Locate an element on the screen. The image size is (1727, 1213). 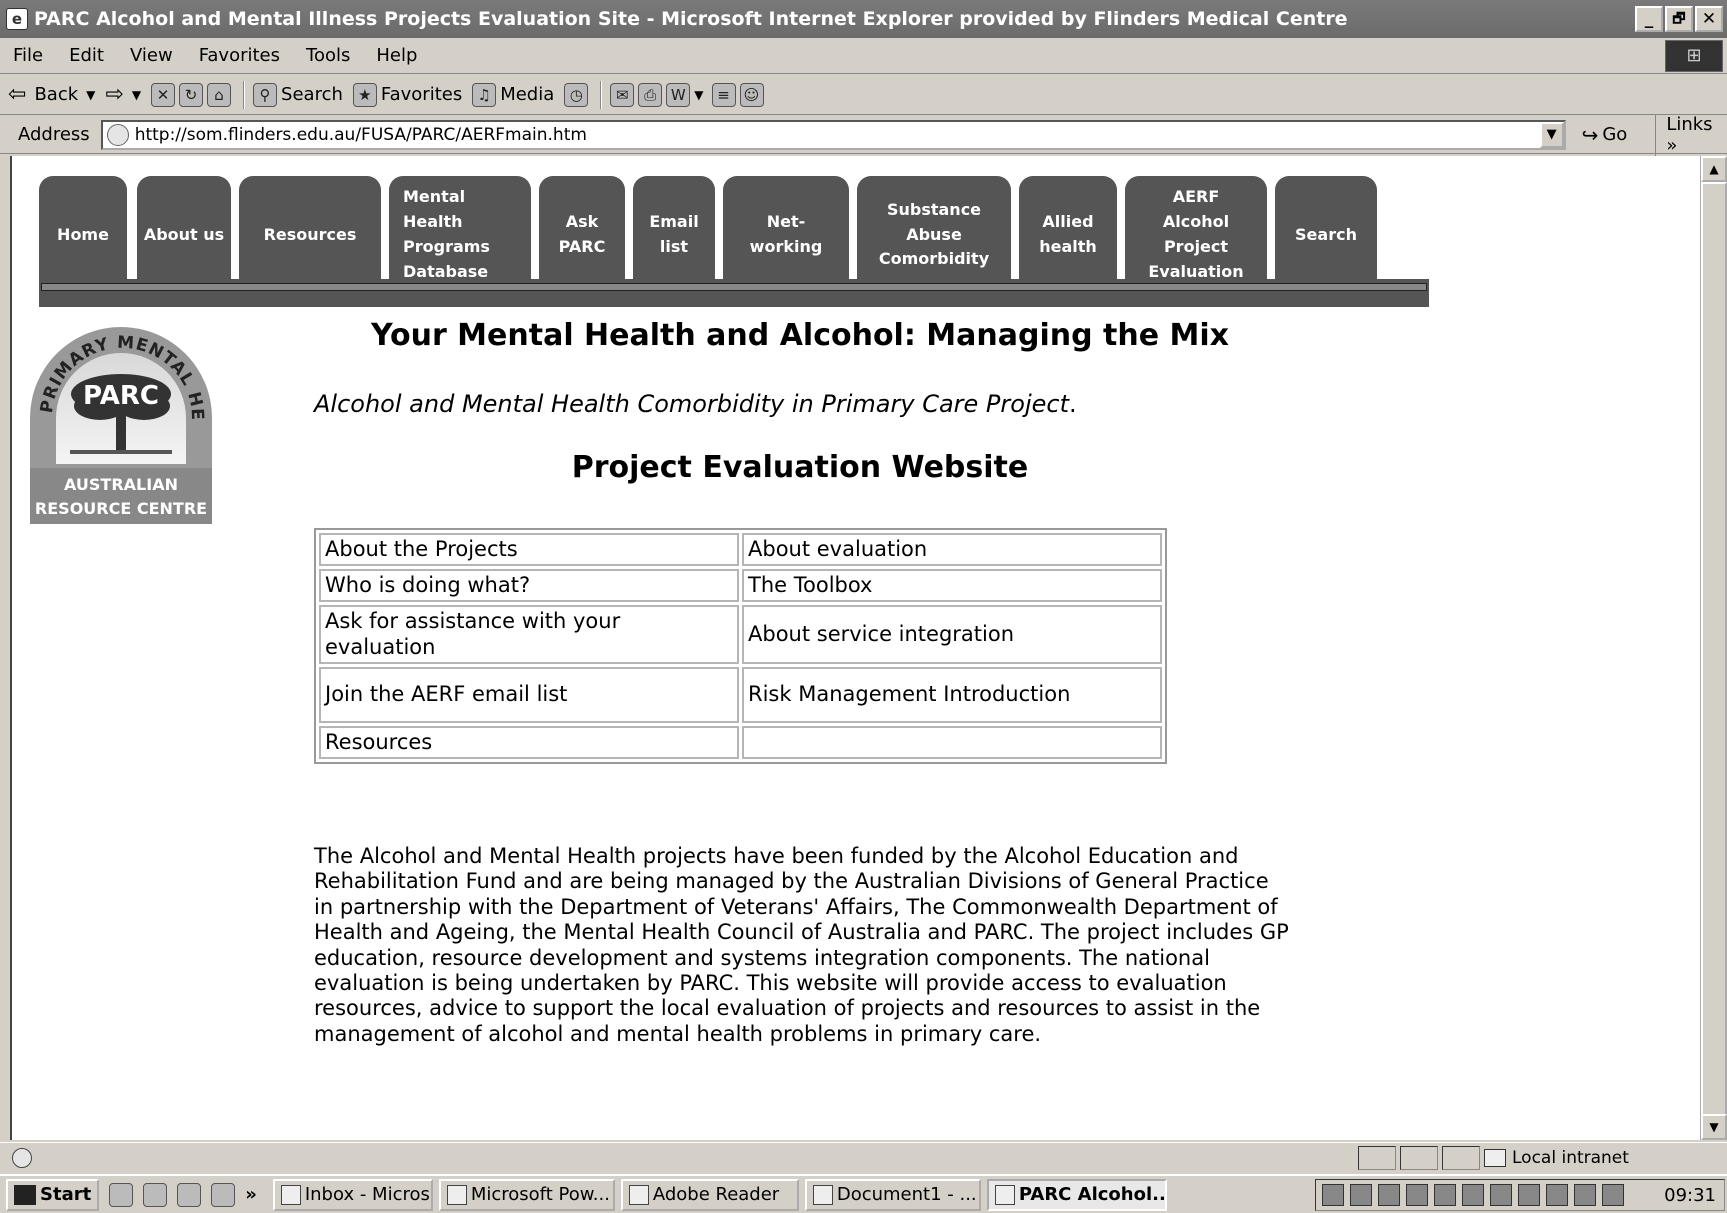
task-adobe-reader: Adobe Reader is located at coordinates (709, 1194).